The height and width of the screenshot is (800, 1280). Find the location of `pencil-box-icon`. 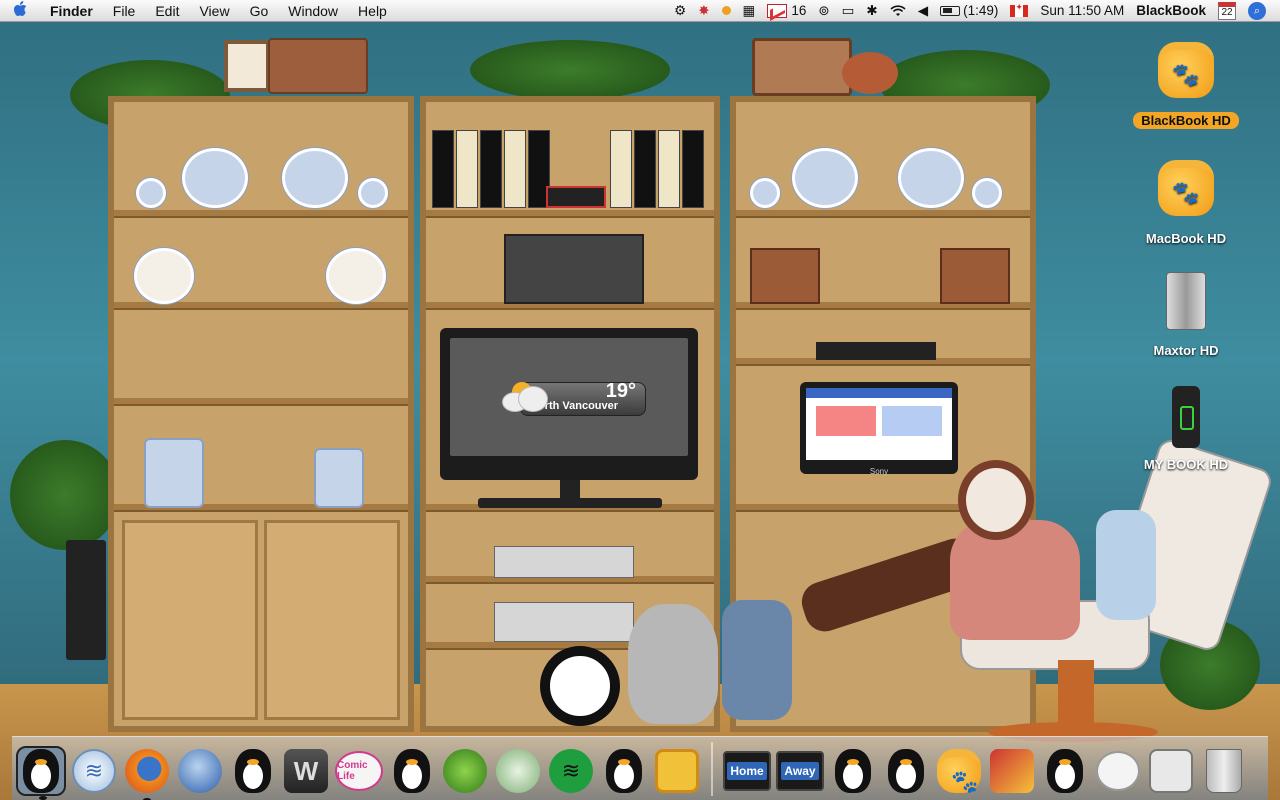

pencil-box-icon is located at coordinates (1012, 771).